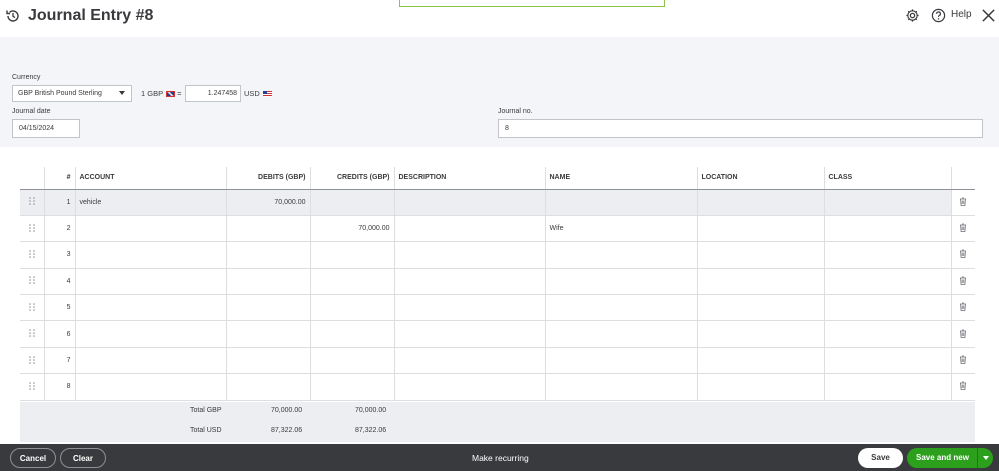 The image size is (999, 471). What do you see at coordinates (46, 128) in the screenshot?
I see `journal-date-input: 04/15/2024` at bounding box center [46, 128].